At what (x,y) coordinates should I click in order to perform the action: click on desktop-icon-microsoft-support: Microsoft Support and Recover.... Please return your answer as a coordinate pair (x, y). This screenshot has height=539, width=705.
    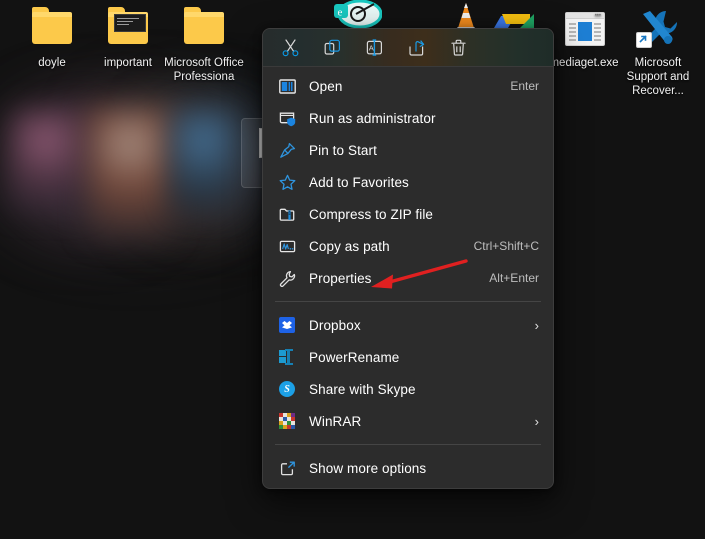
    Looking at the image, I should click on (658, 52).